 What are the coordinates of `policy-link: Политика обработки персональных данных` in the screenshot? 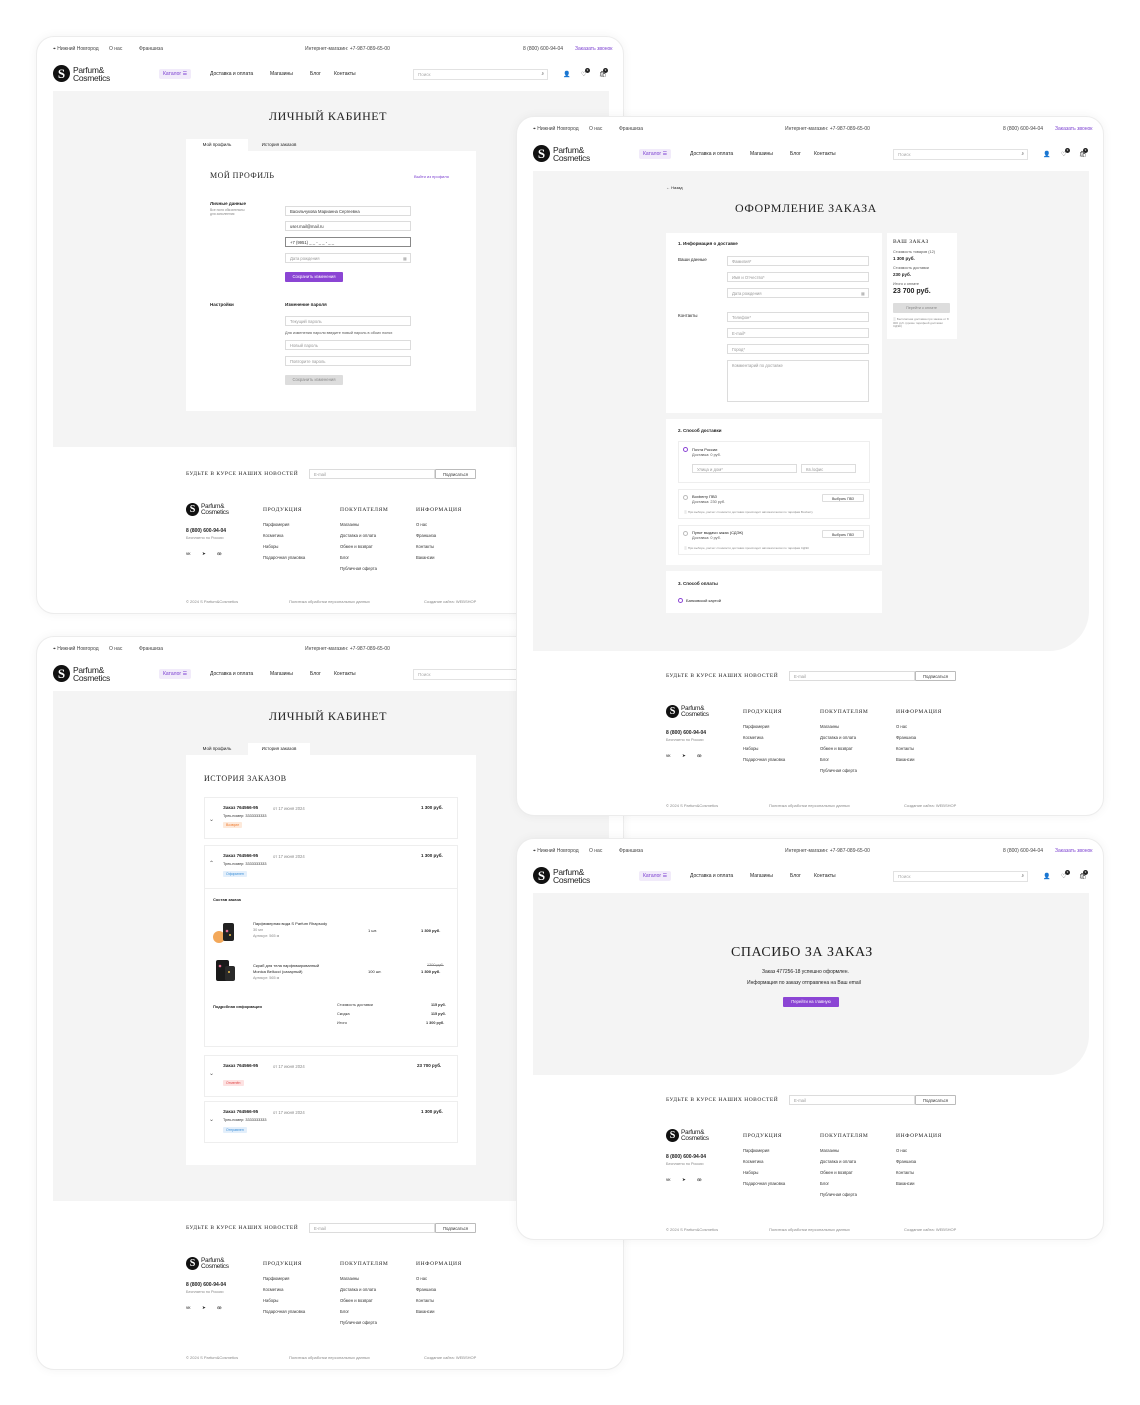 It's located at (809, 805).